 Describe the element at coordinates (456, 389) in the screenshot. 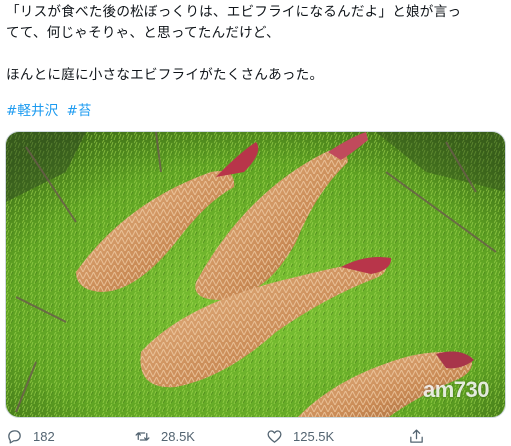

I see `watermark: am730` at that location.